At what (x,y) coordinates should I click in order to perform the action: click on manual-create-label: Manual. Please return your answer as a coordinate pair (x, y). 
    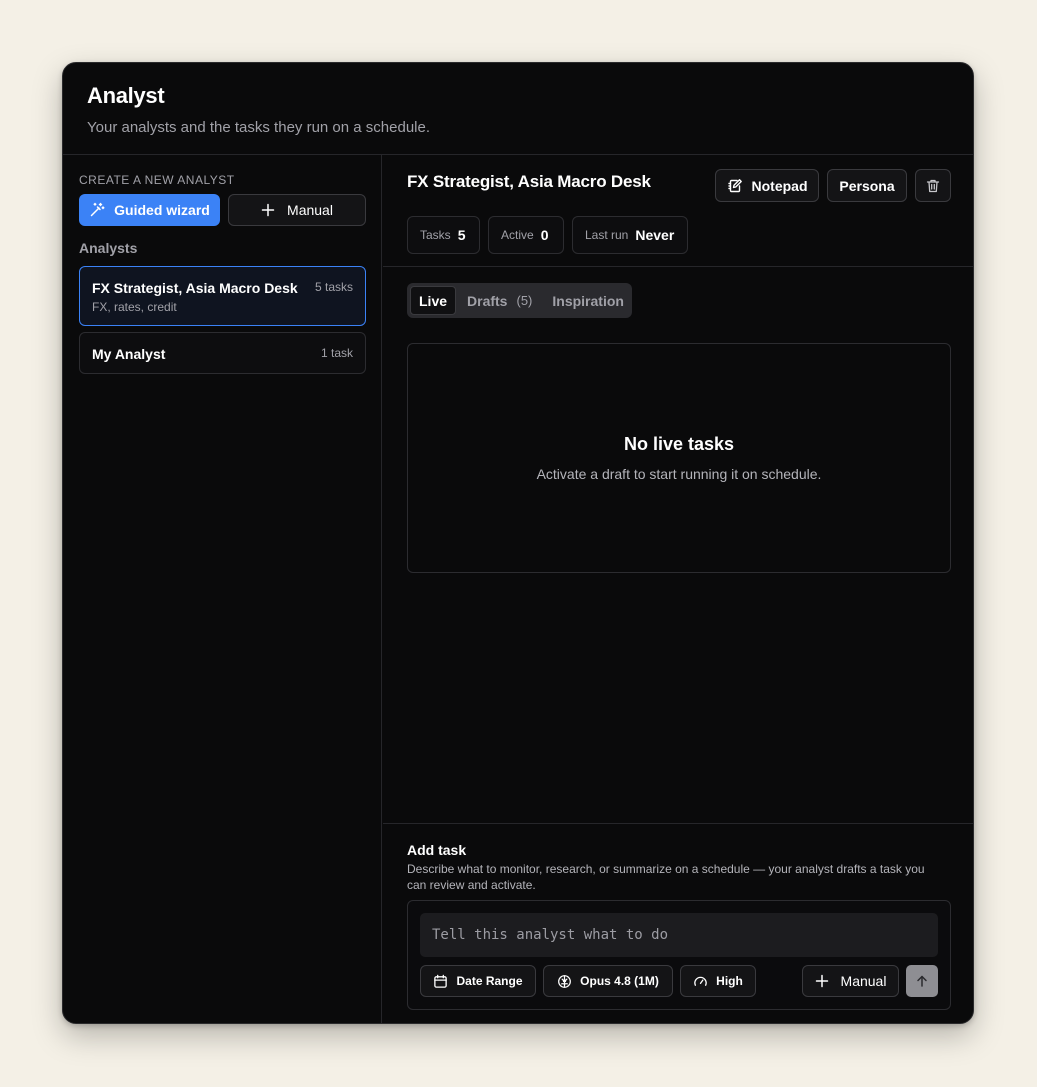
    Looking at the image, I should click on (310, 210).